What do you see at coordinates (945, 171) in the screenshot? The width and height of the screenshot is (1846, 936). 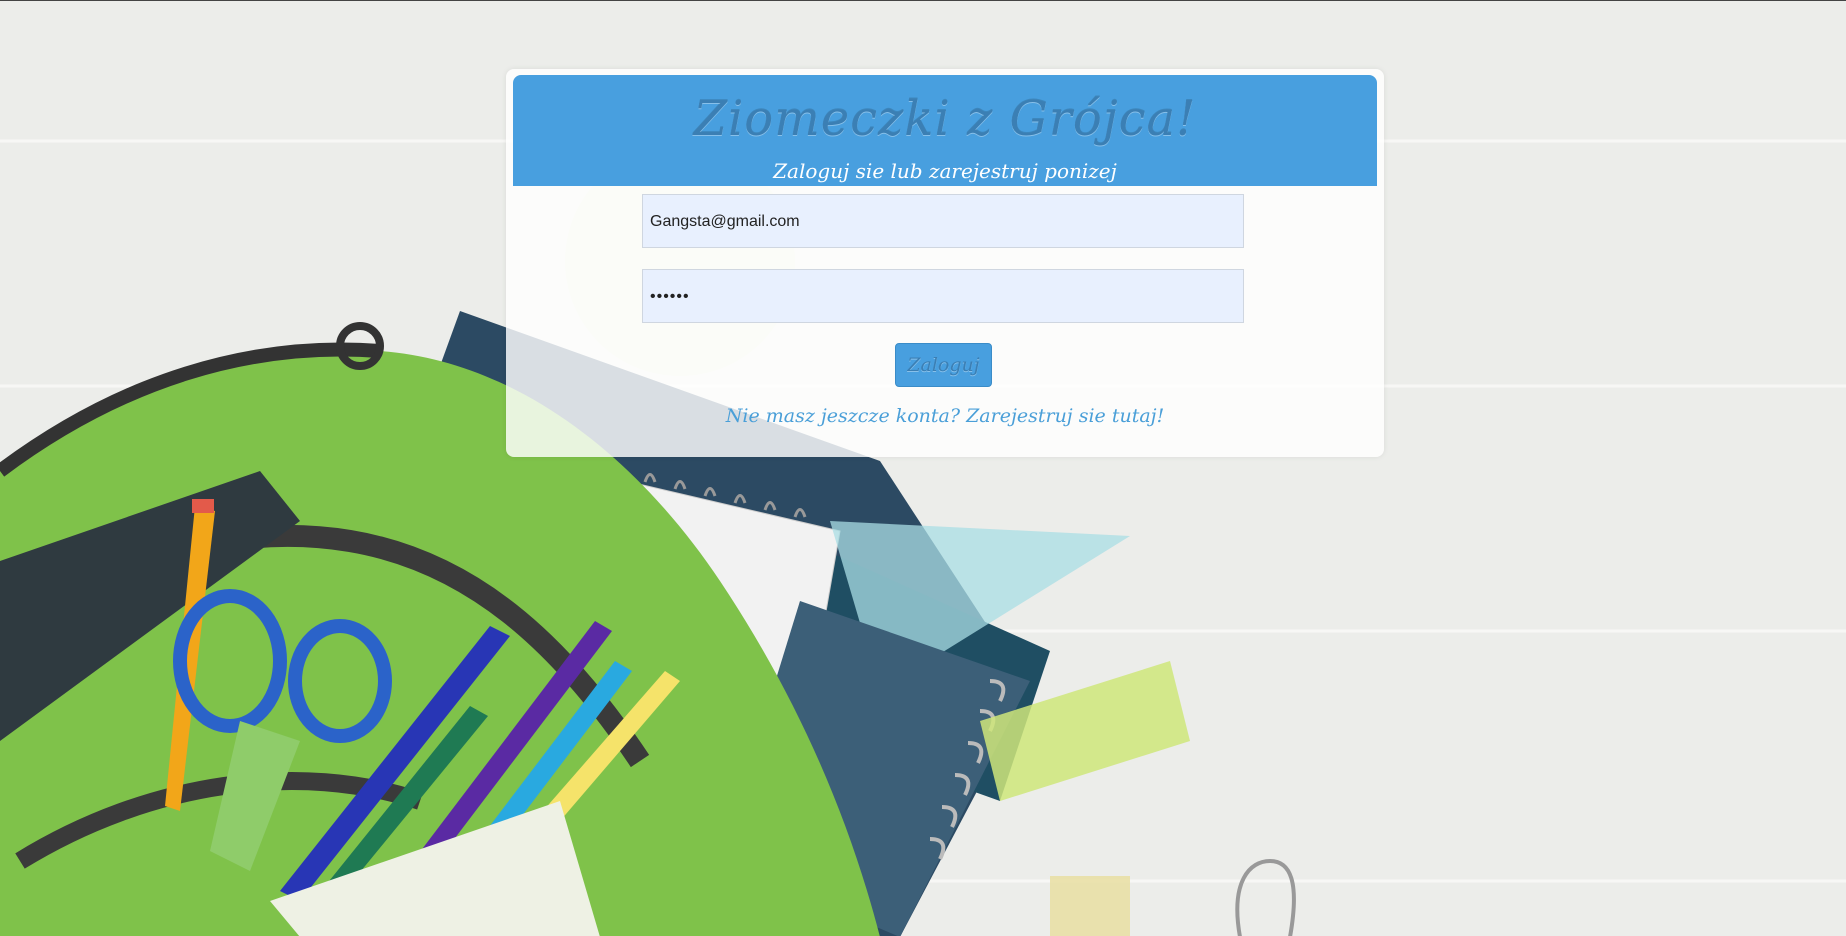 I see `login-subtitle: Zaloguj sie lub zarejestruj ponizej` at bounding box center [945, 171].